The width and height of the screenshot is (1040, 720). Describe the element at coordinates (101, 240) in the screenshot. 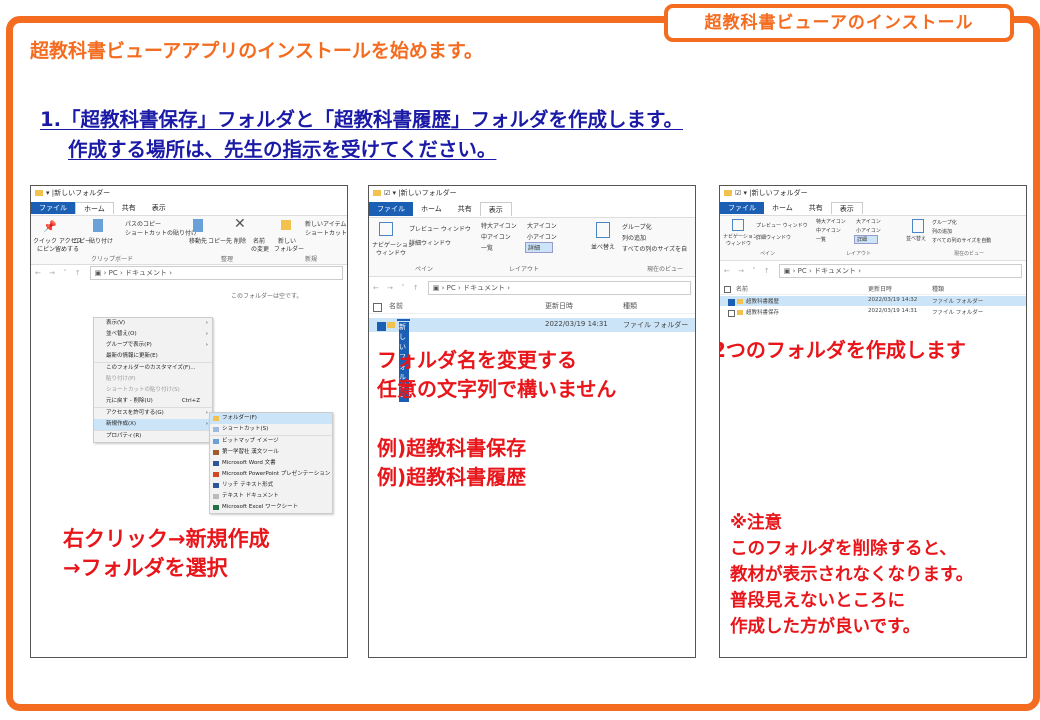

I see `paste-label: 貼り付け` at that location.